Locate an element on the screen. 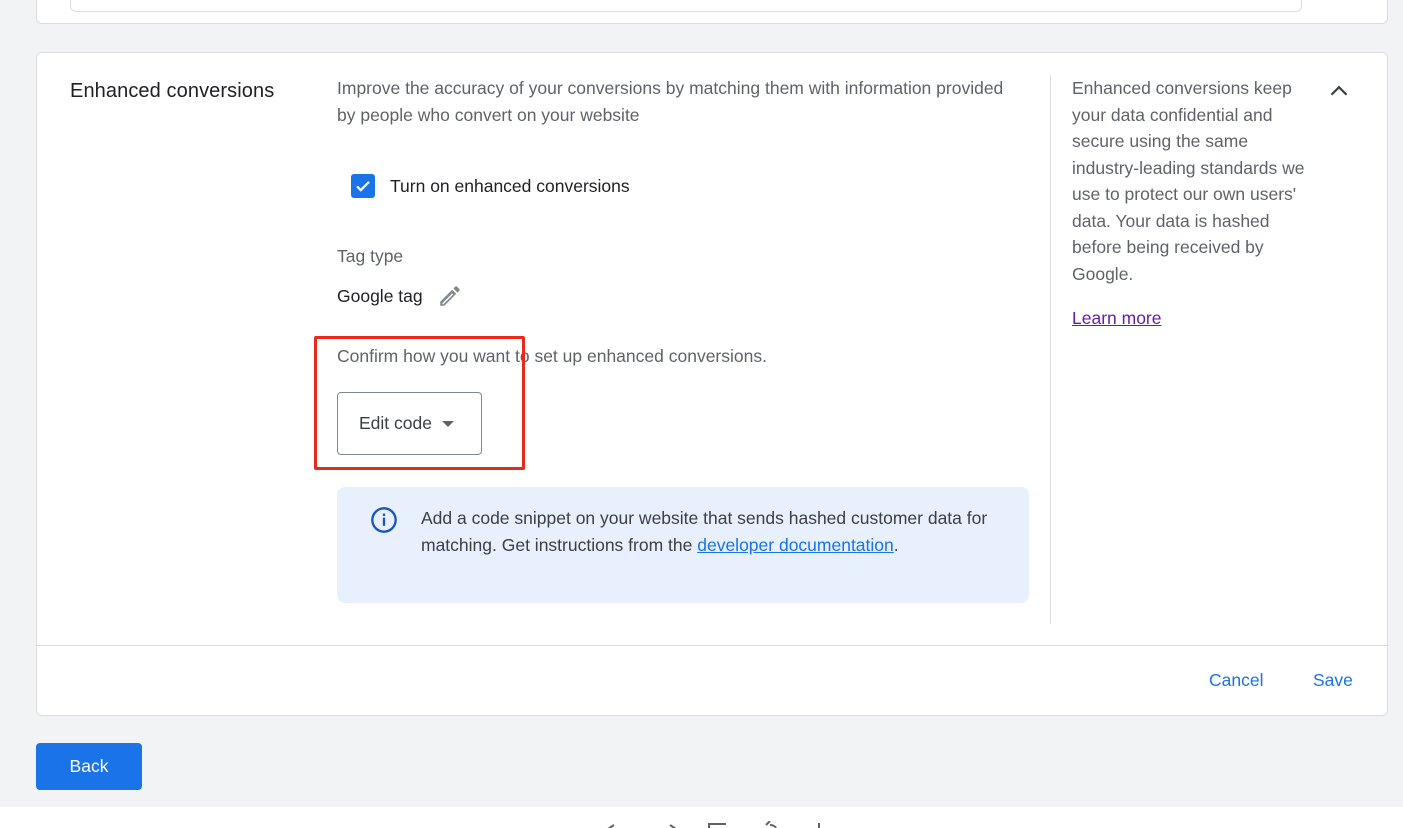 This screenshot has width=1403, height=828. tag-type-label: Tag type is located at coordinates (370, 256).